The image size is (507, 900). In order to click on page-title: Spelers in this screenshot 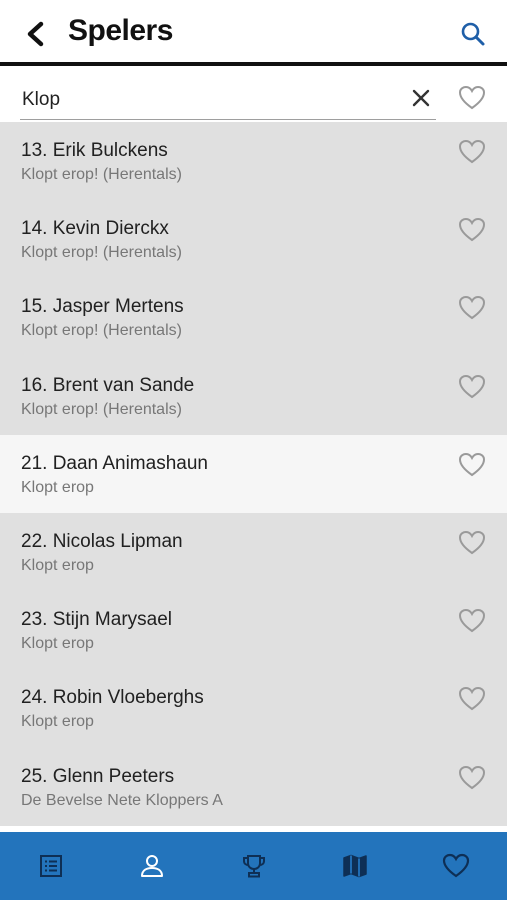, I will do `click(120, 30)`.